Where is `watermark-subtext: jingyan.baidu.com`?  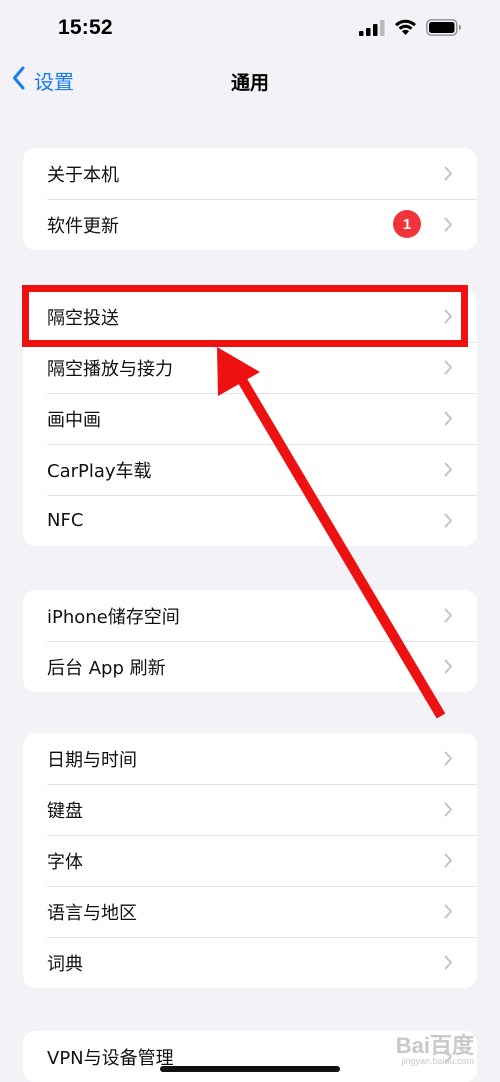
watermark-subtext: jingyan.baidu.com is located at coordinates (437, 1061).